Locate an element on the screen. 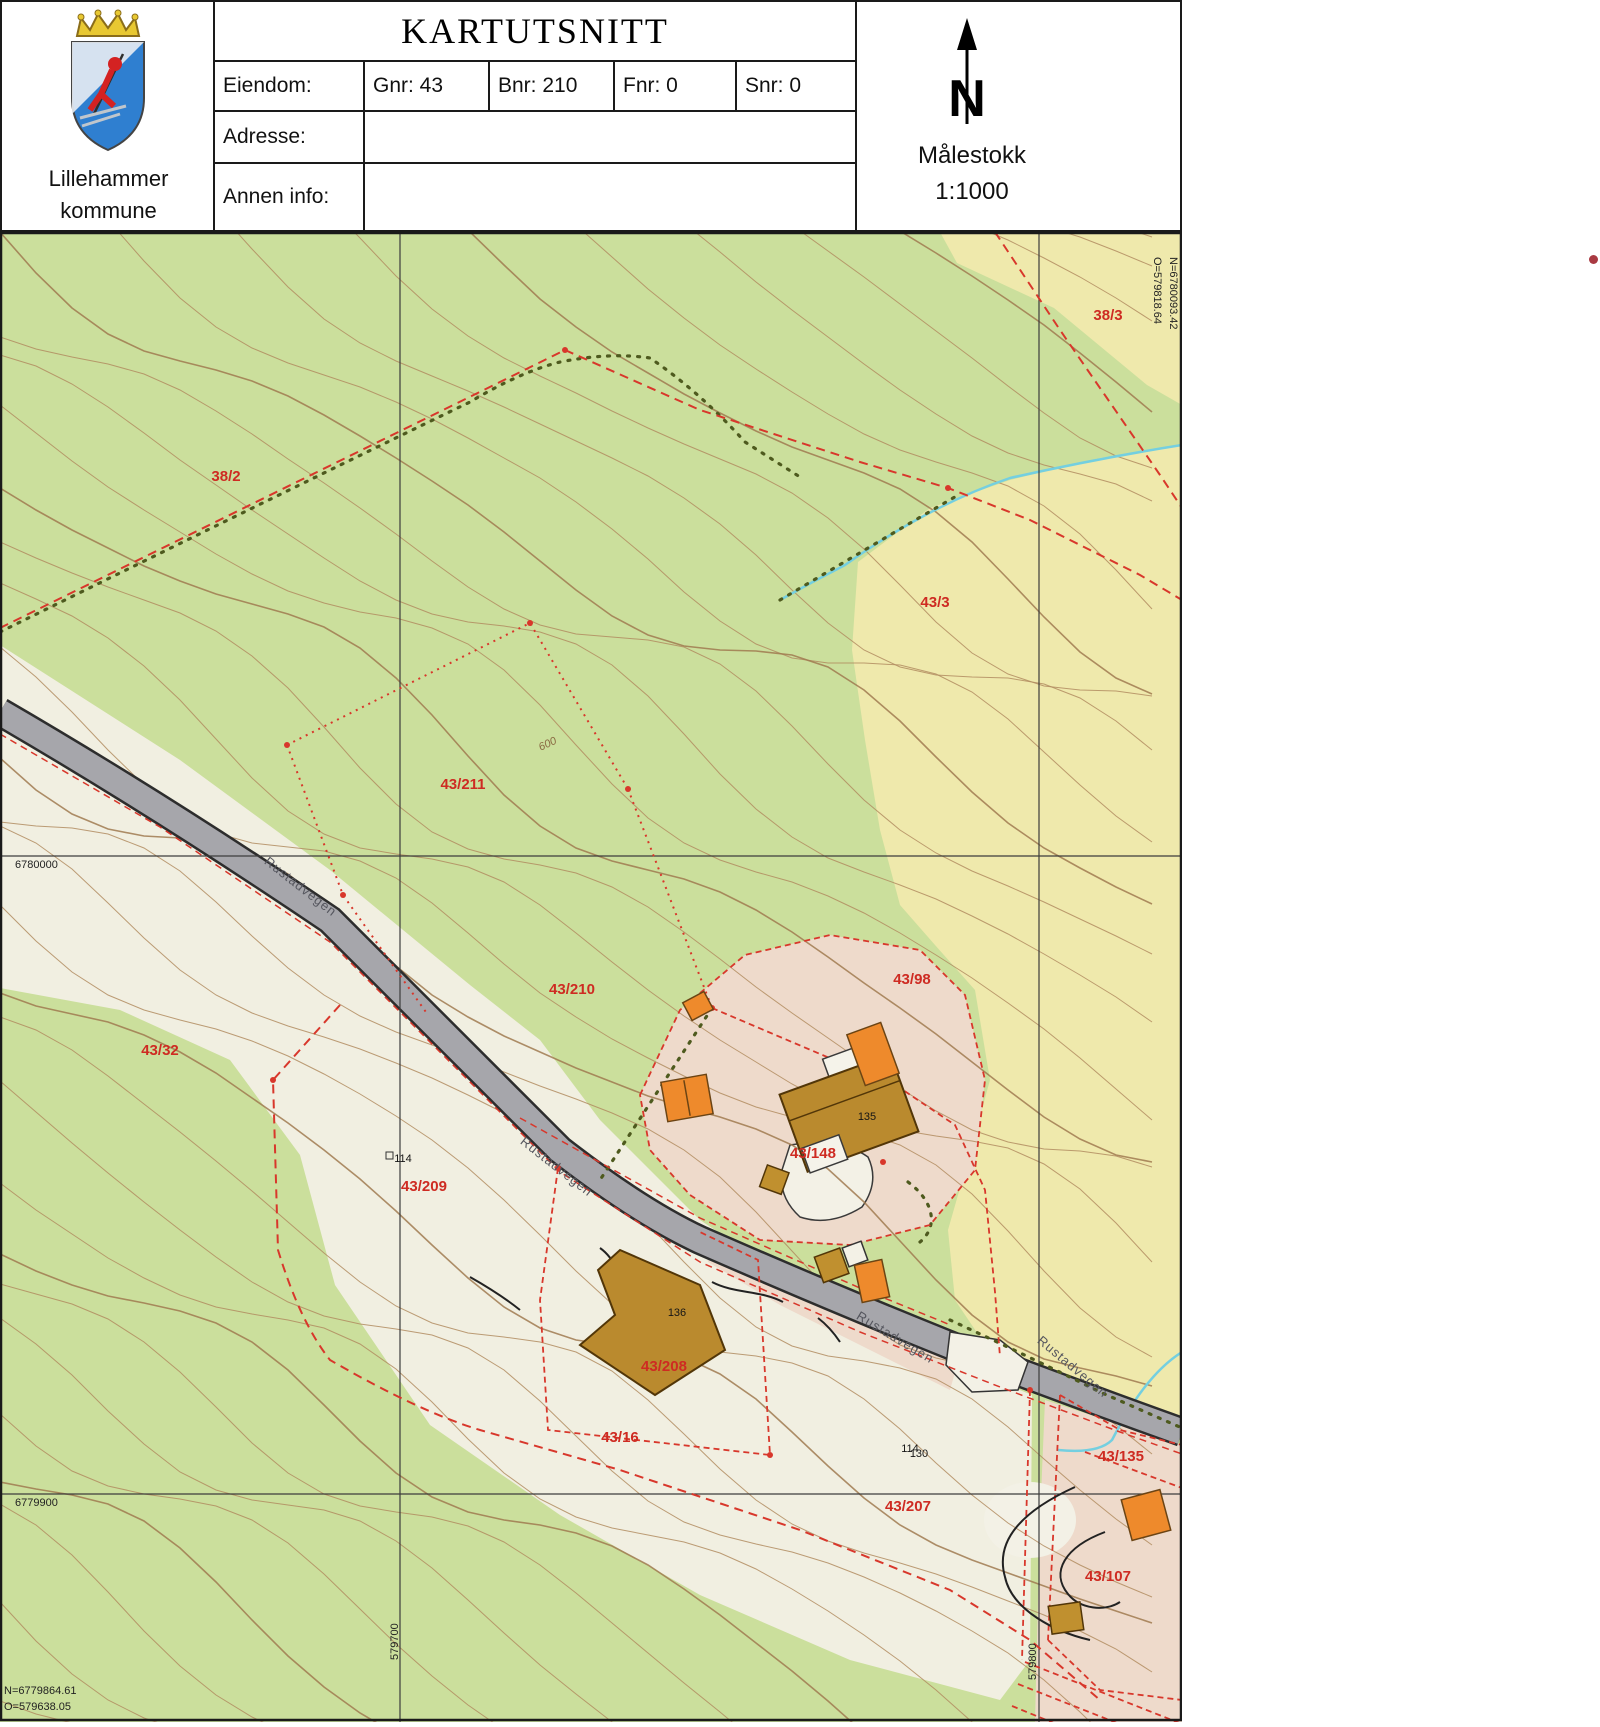 The height and width of the screenshot is (1727, 1600). scale-box: N Målestokk 1:1000 is located at coordinates (1019, 116).